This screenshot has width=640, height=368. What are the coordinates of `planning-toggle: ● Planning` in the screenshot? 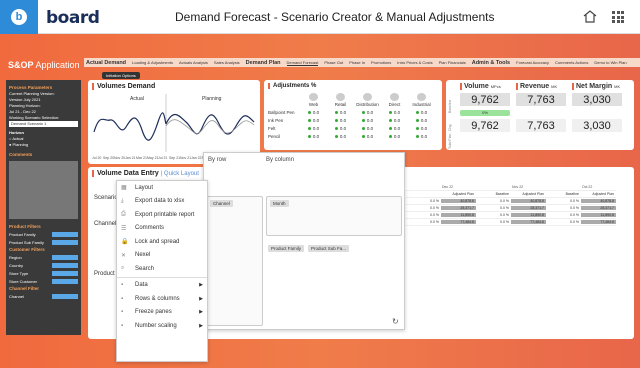 It's located at (43, 144).